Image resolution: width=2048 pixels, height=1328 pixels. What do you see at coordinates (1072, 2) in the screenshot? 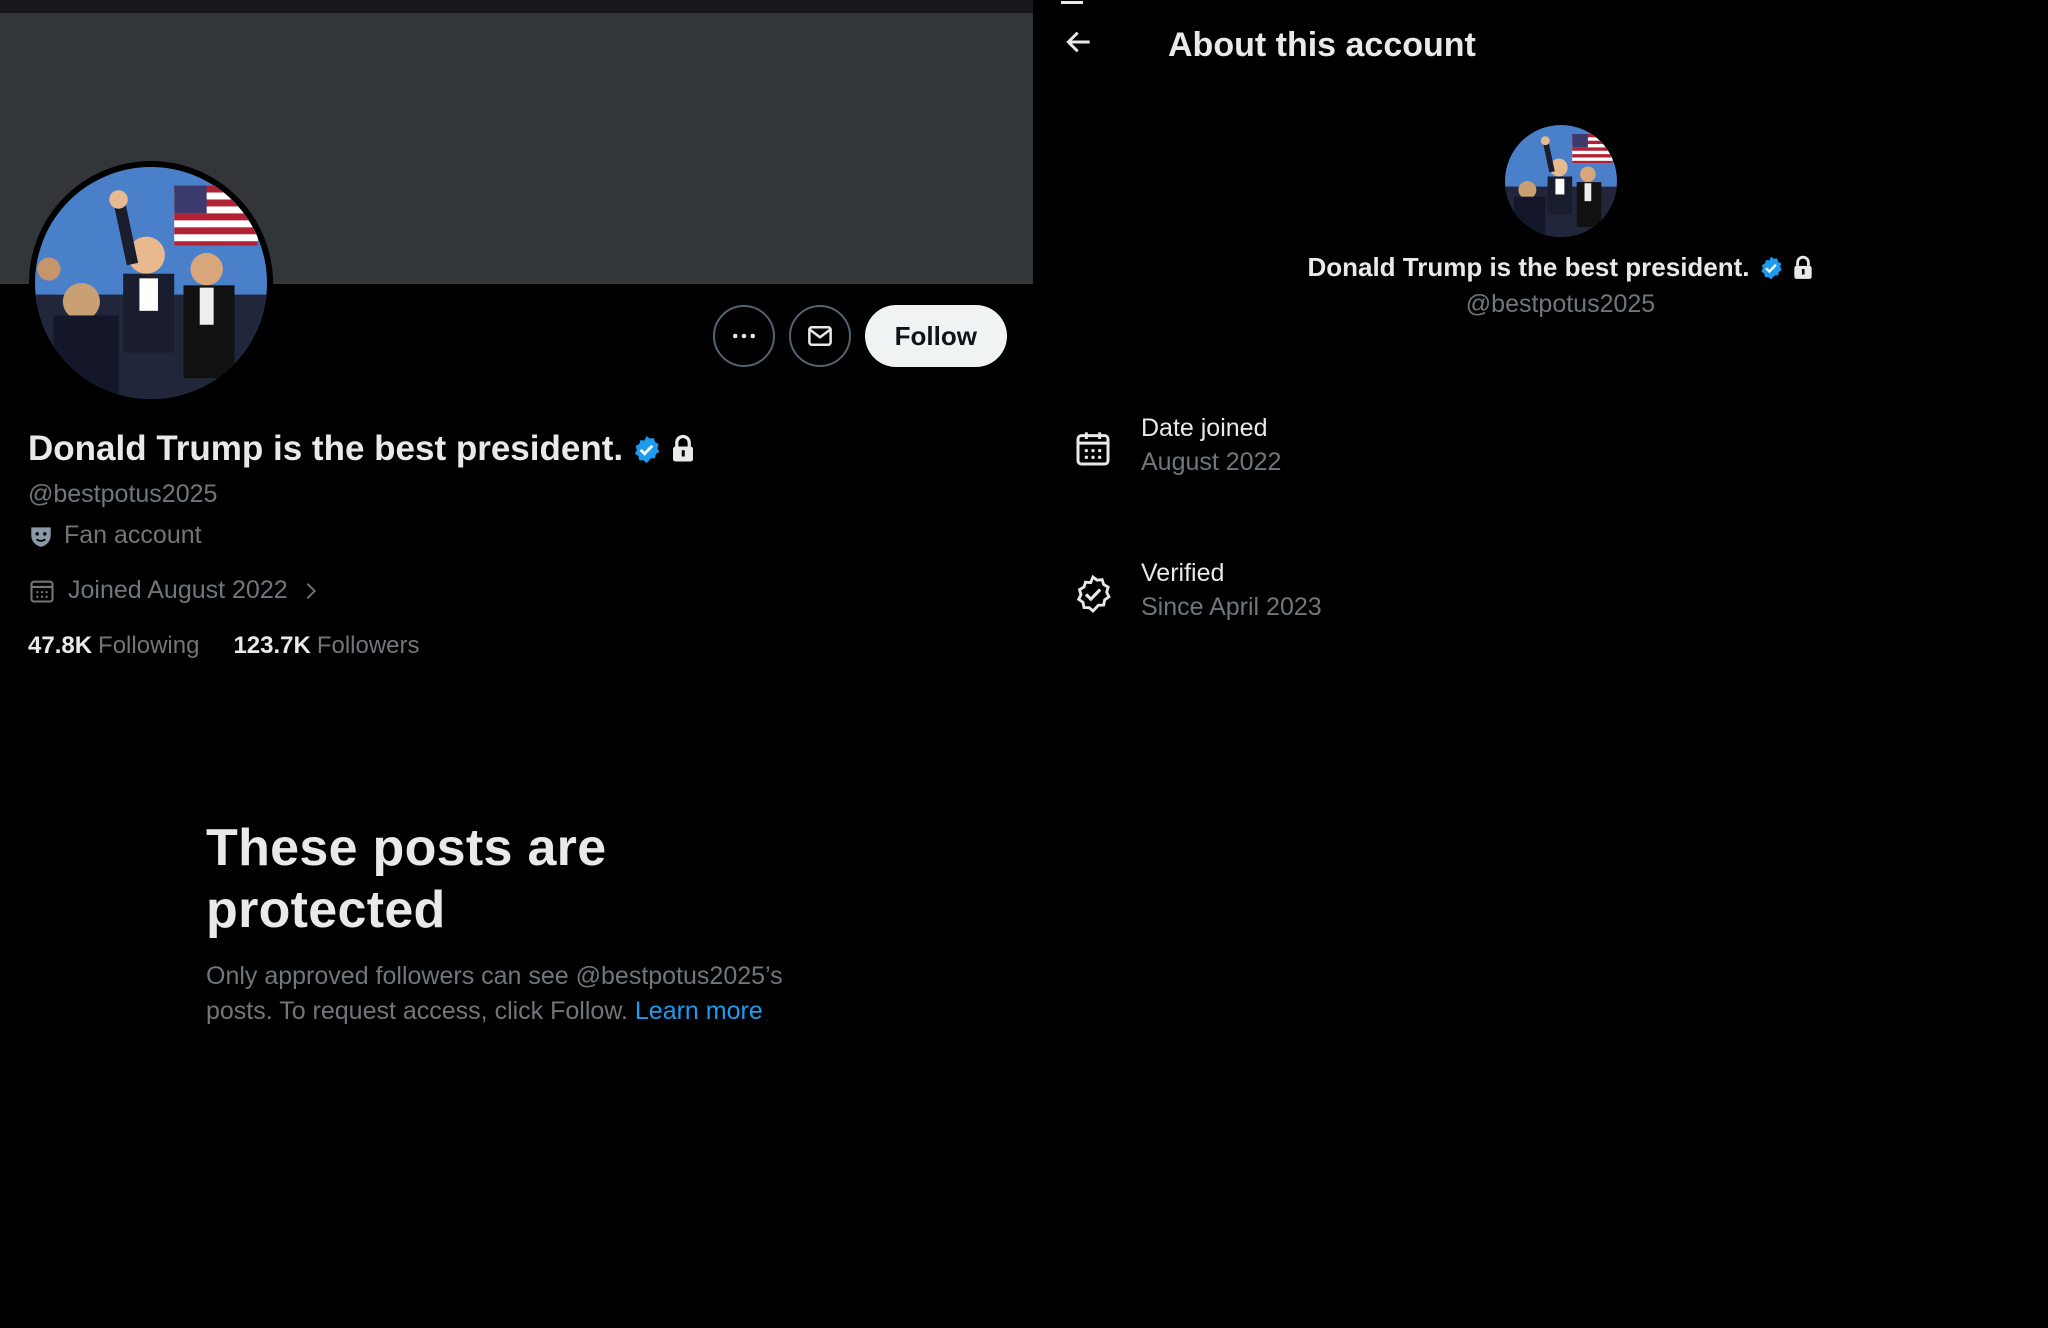
I see `cut-off-icon` at bounding box center [1072, 2].